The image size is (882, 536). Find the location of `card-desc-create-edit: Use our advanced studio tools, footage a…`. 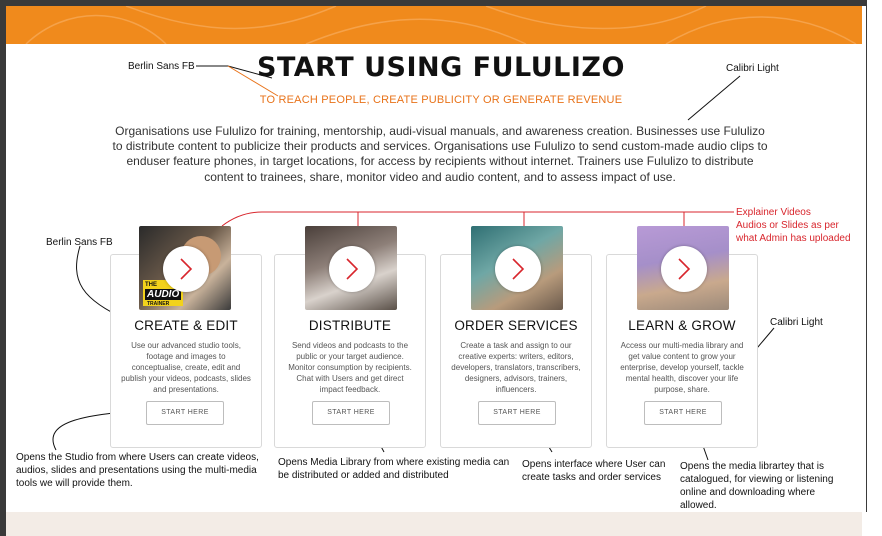

card-desc-create-edit: Use our advanced studio tools, footage a… is located at coordinates (186, 367).